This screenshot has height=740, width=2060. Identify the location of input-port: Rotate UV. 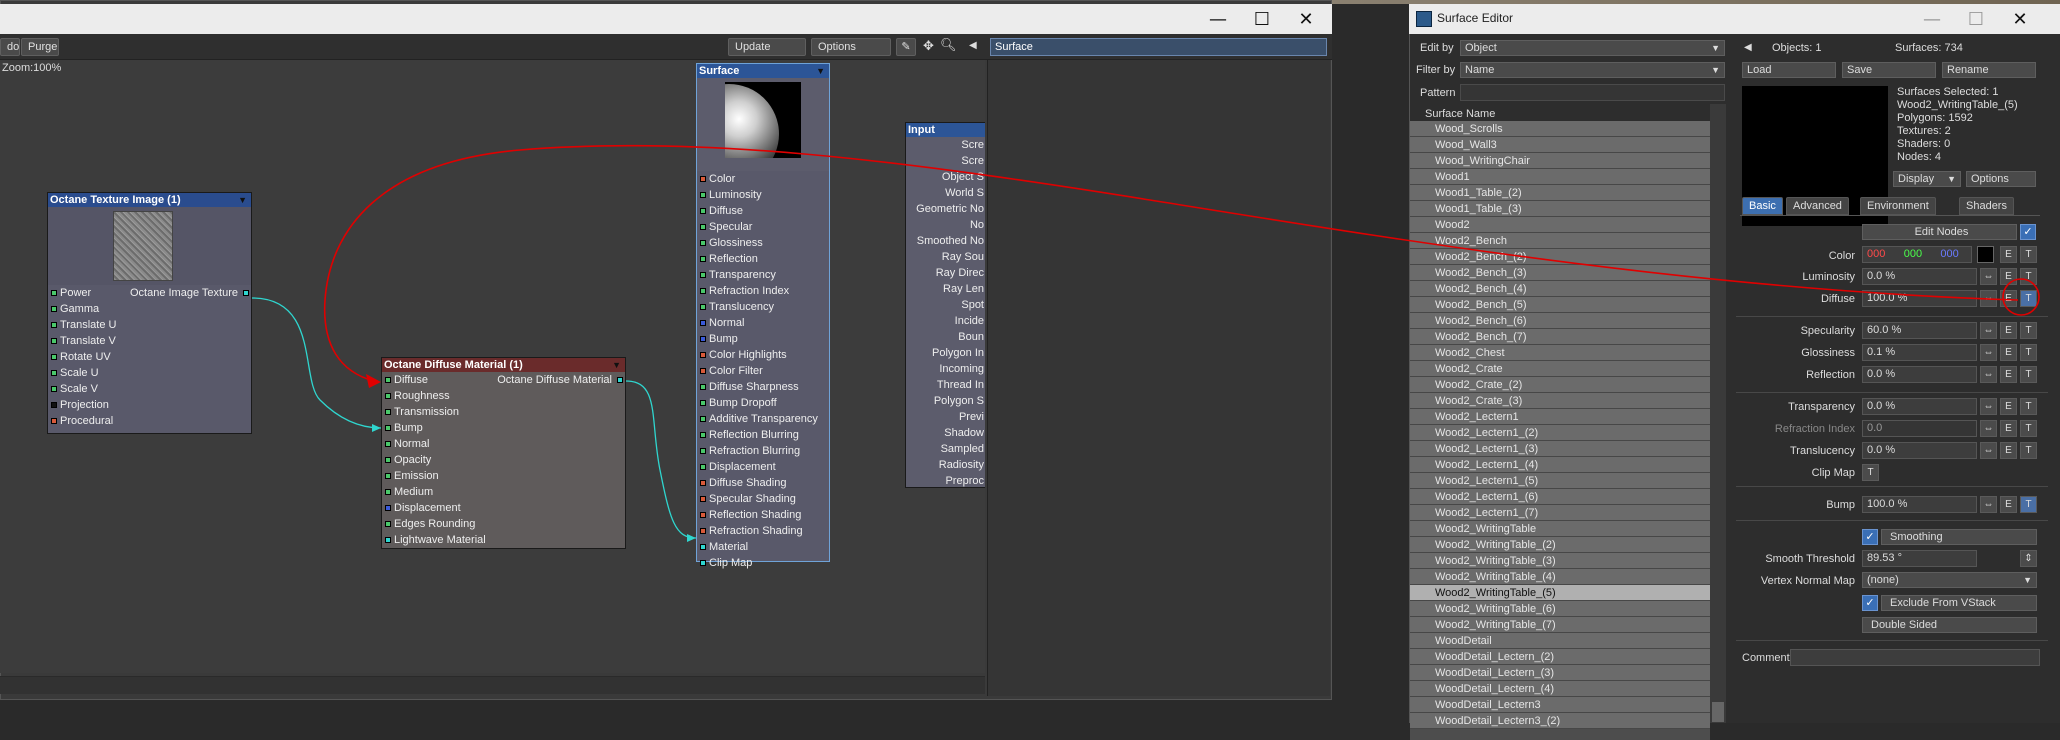
(149, 357).